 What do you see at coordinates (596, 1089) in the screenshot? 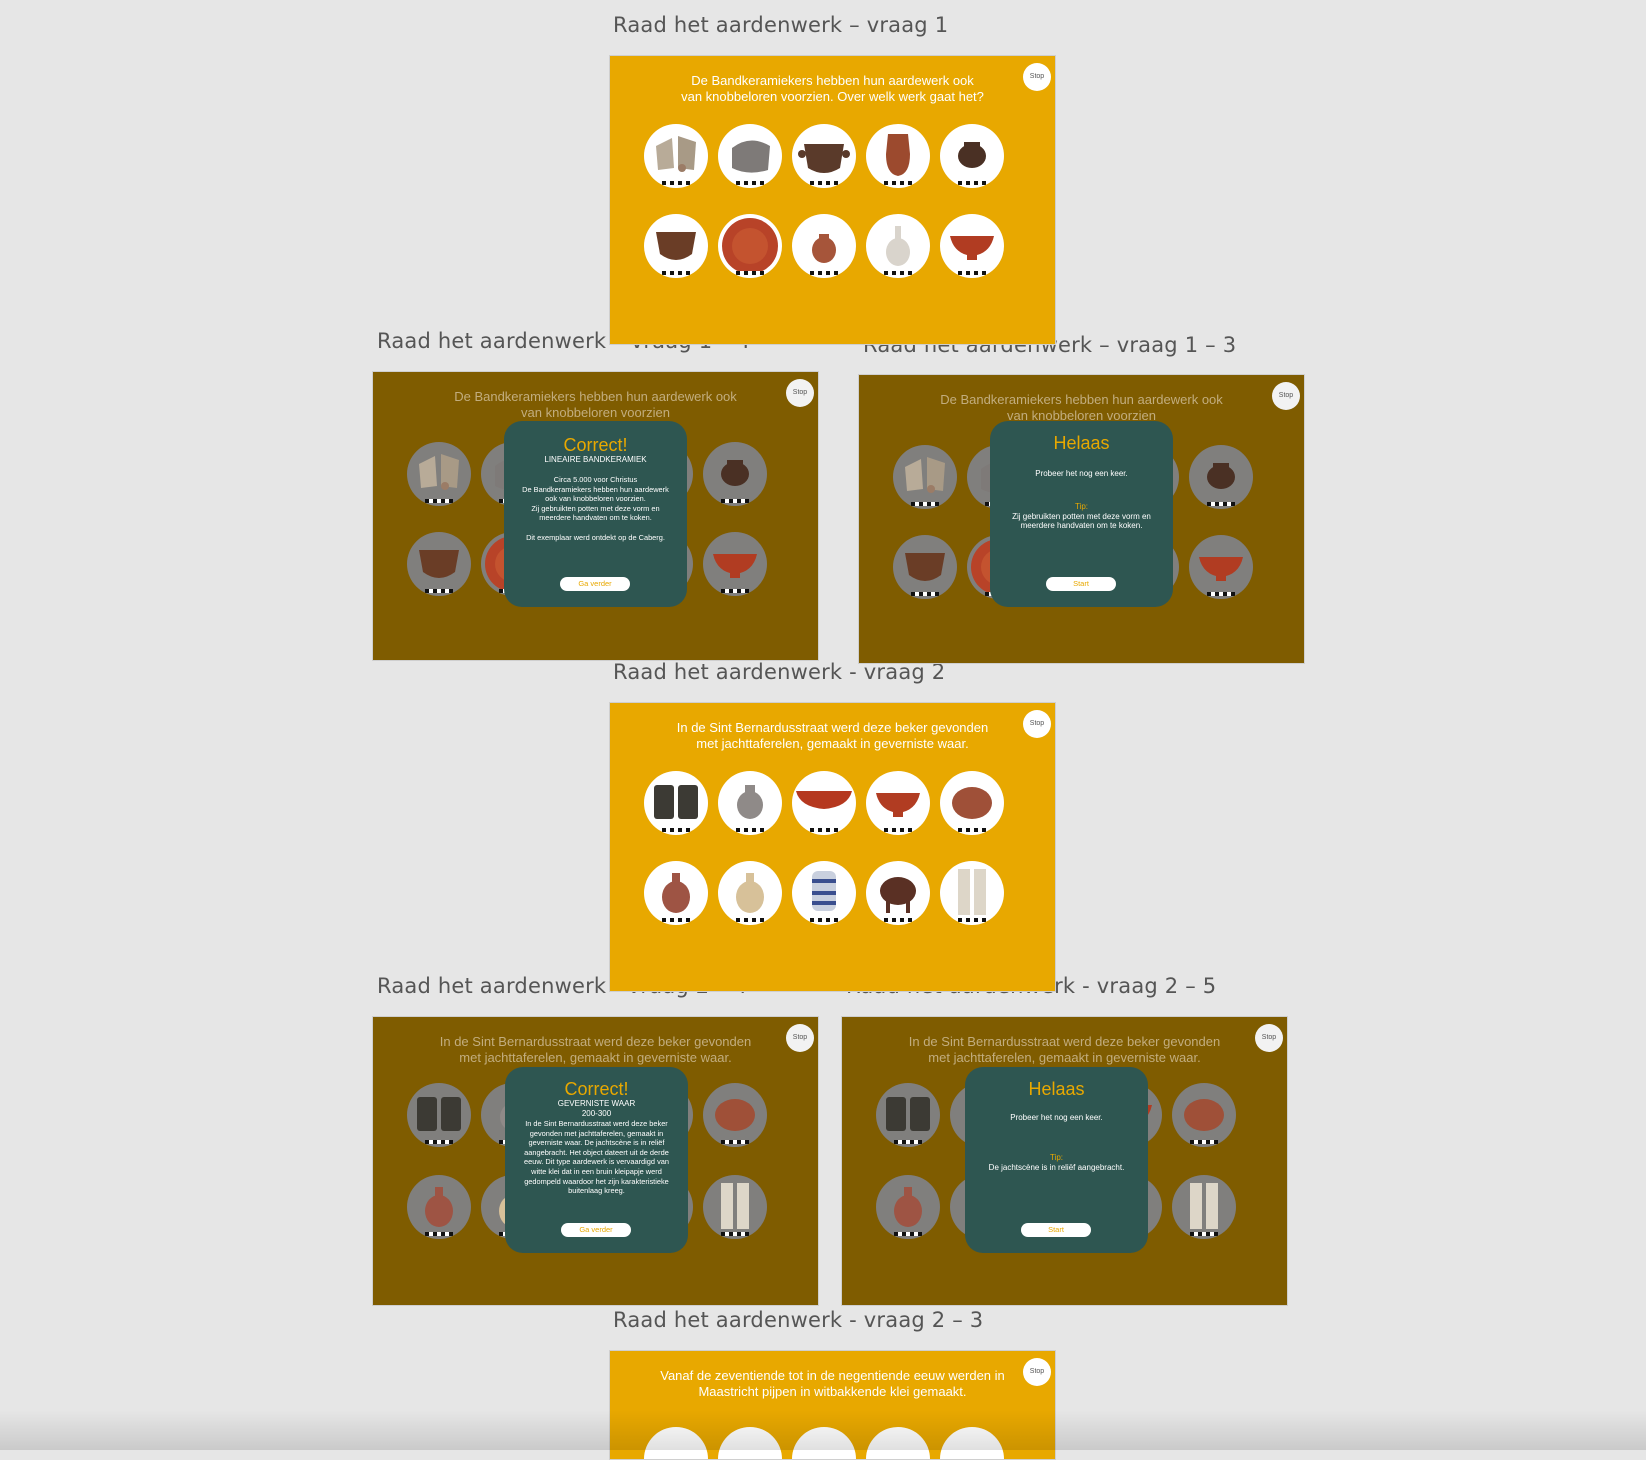
I see `dialog-title: Correct!` at bounding box center [596, 1089].